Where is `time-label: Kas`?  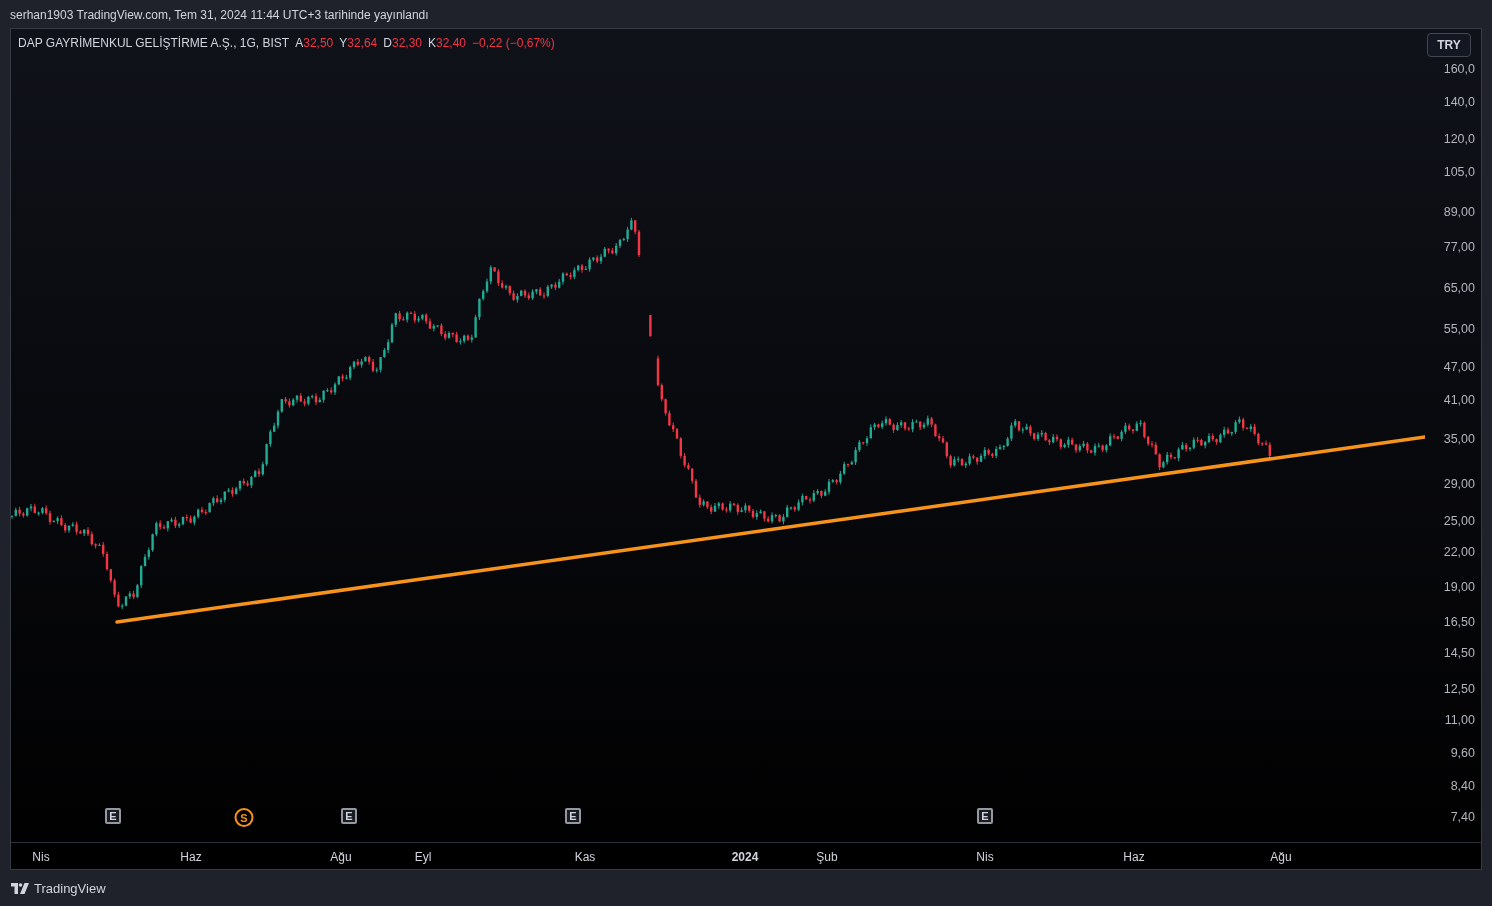
time-label: Kas is located at coordinates (585, 857).